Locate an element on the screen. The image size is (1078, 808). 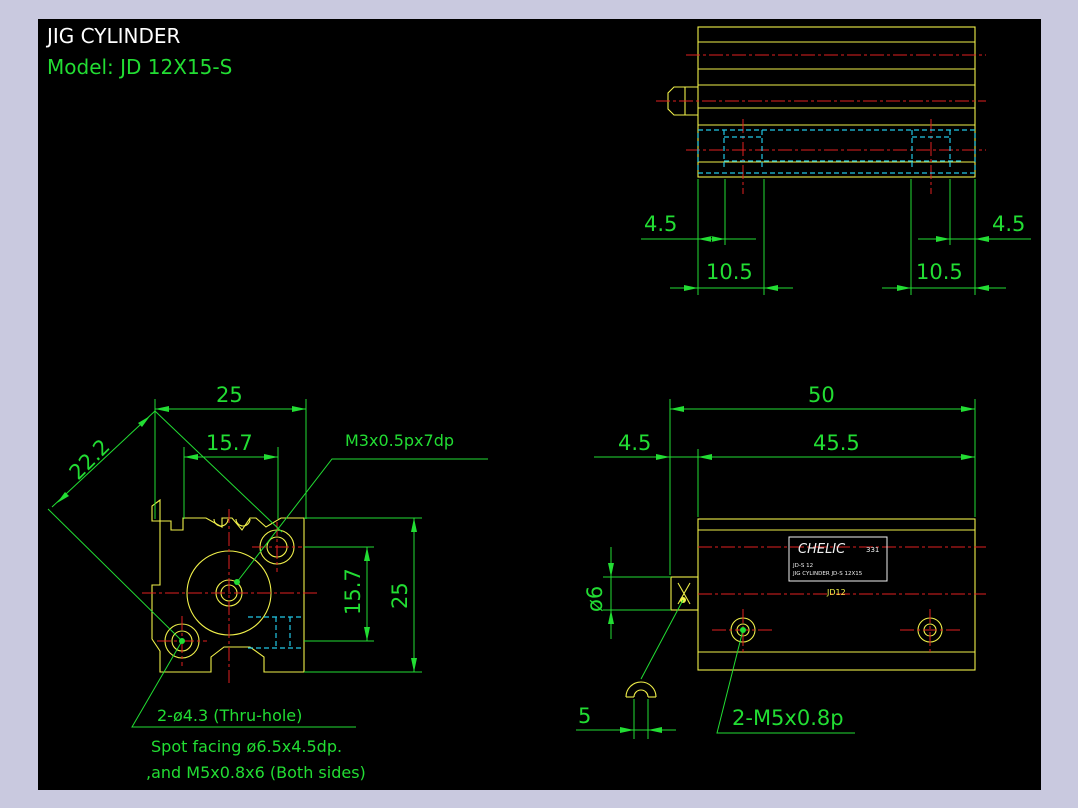
dim-side-total: 50 is located at coordinates (821, 395).